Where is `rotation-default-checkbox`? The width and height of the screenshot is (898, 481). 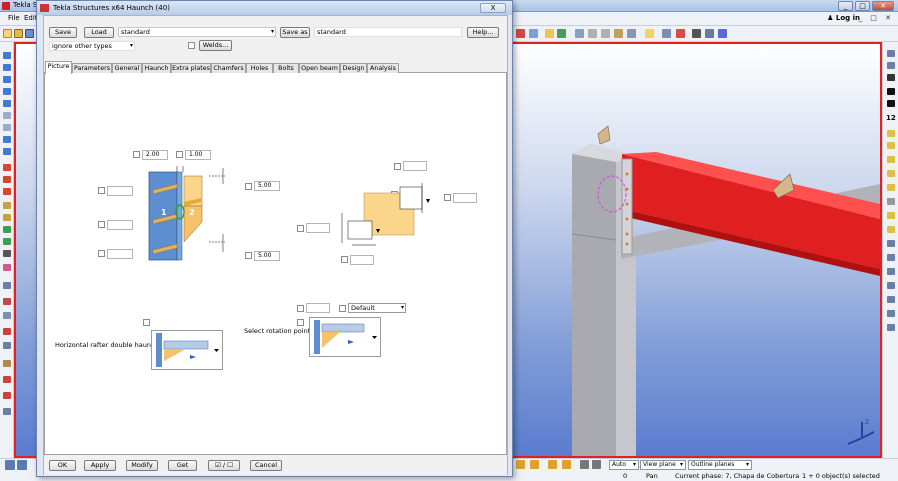
rotation-default-checkbox is located at coordinates (342, 308).